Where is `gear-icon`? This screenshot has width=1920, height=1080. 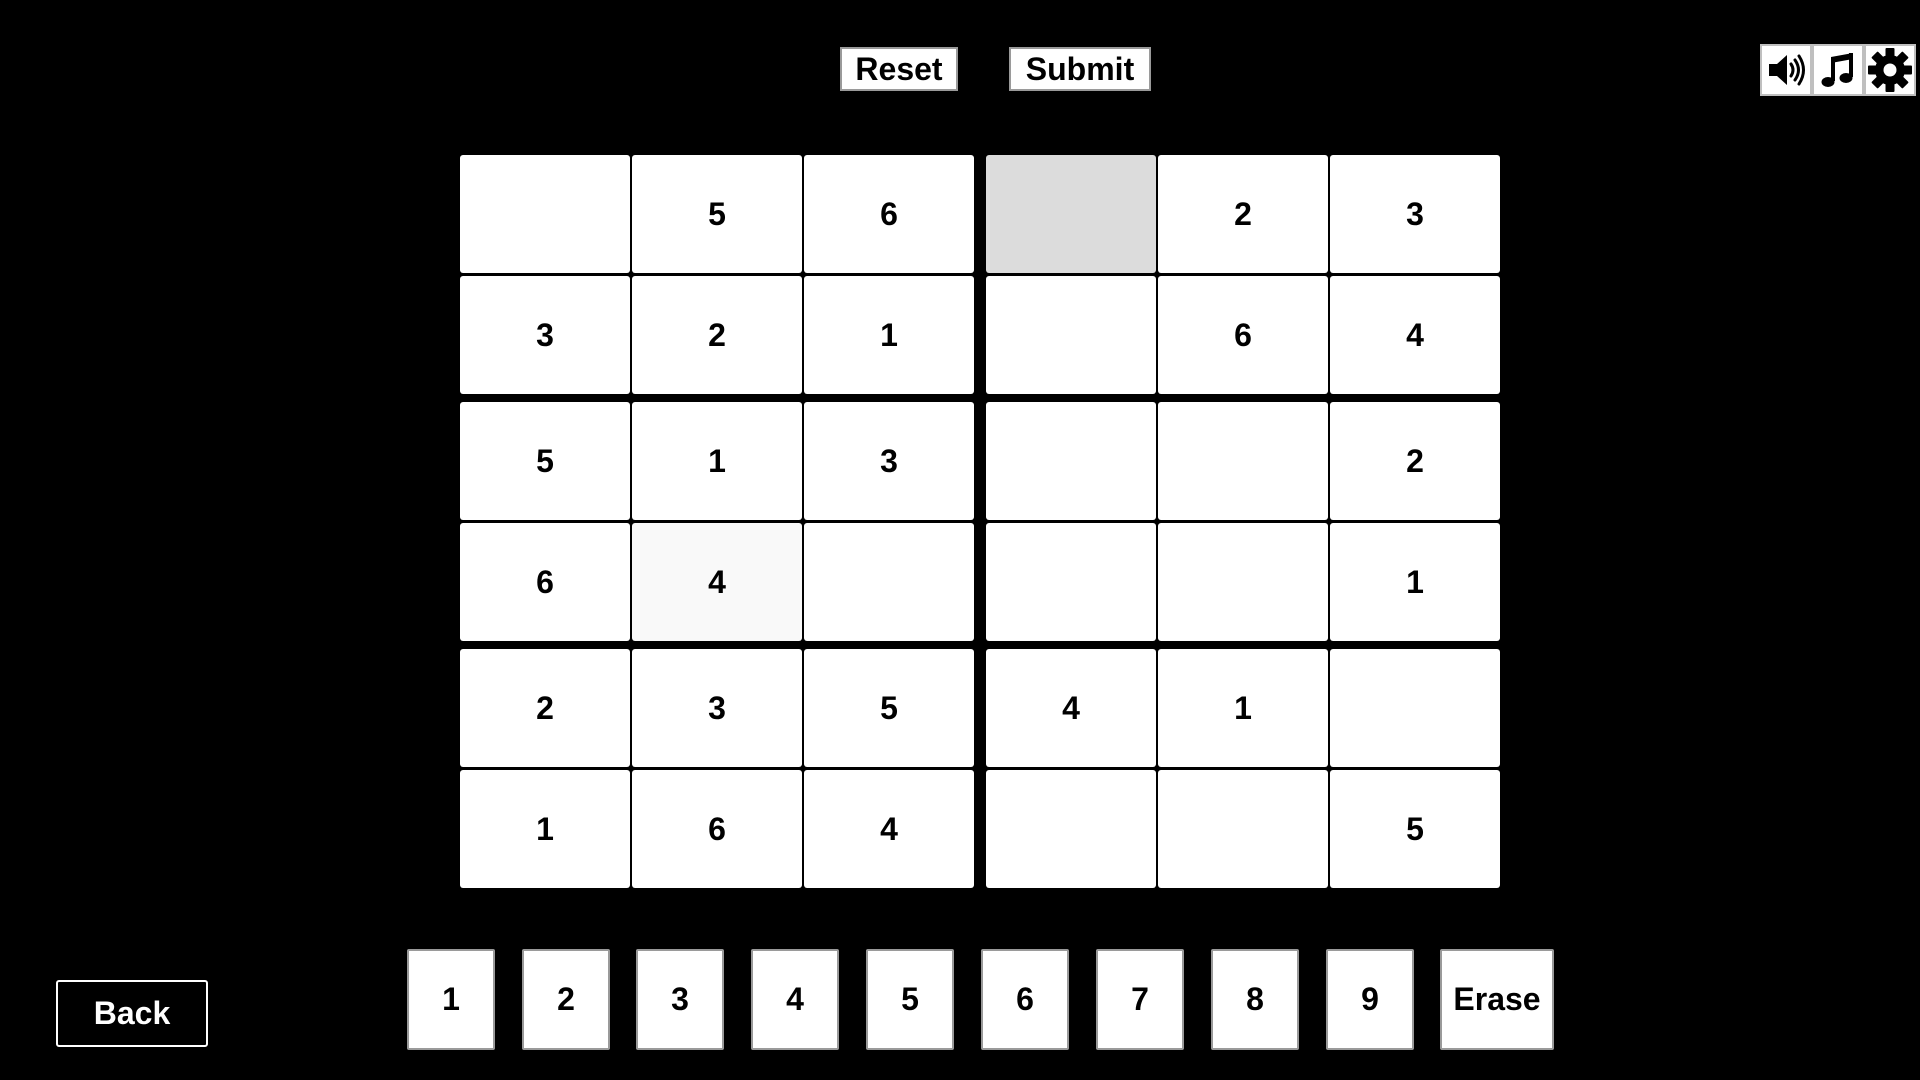
gear-icon is located at coordinates (1890, 70).